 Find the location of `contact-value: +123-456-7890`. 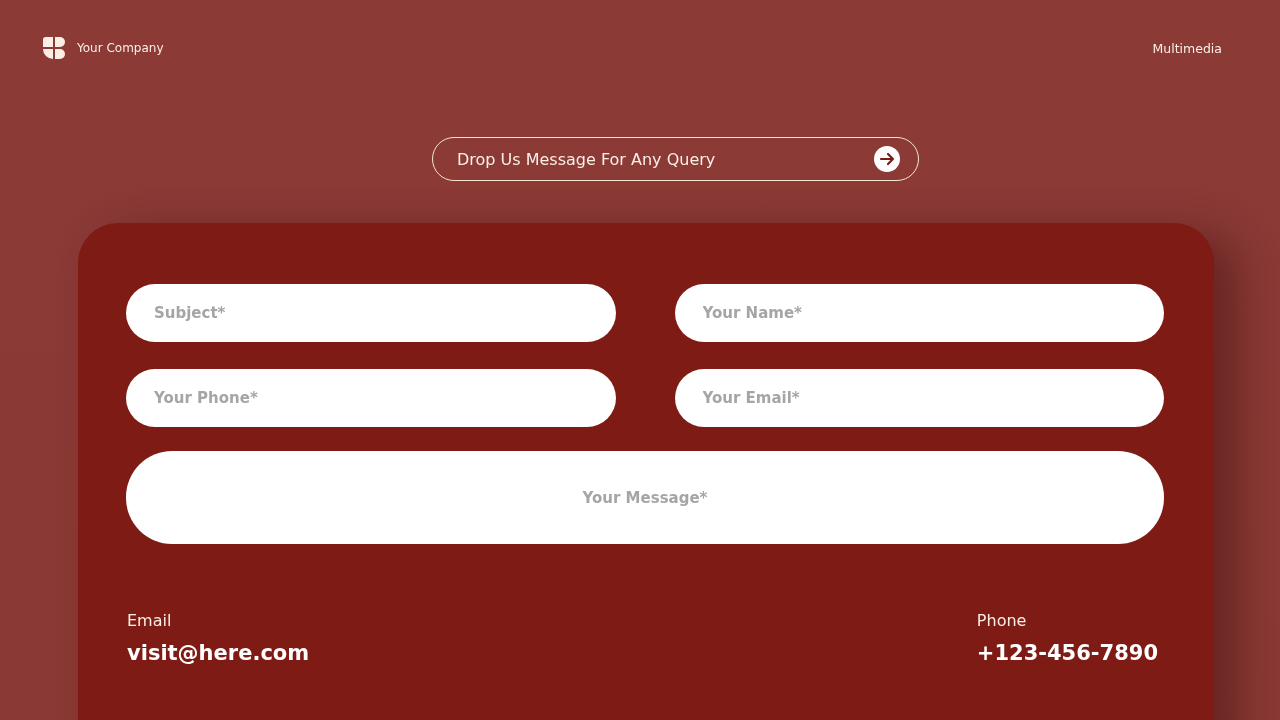

contact-value: +123-456-7890 is located at coordinates (1067, 653).